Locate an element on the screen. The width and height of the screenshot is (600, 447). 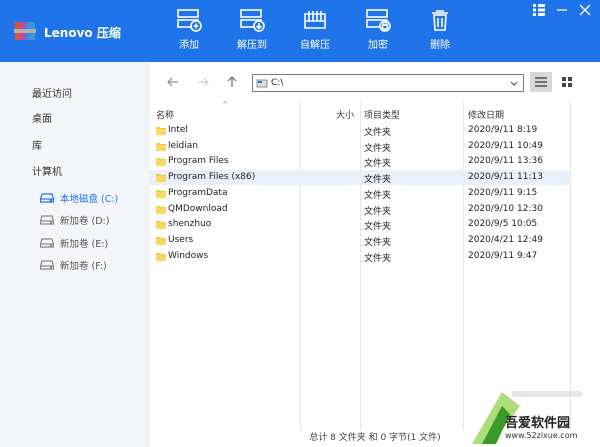
table-row: Program Files (x86) 文件夹 2020/9/11 11:13 is located at coordinates (360, 178).